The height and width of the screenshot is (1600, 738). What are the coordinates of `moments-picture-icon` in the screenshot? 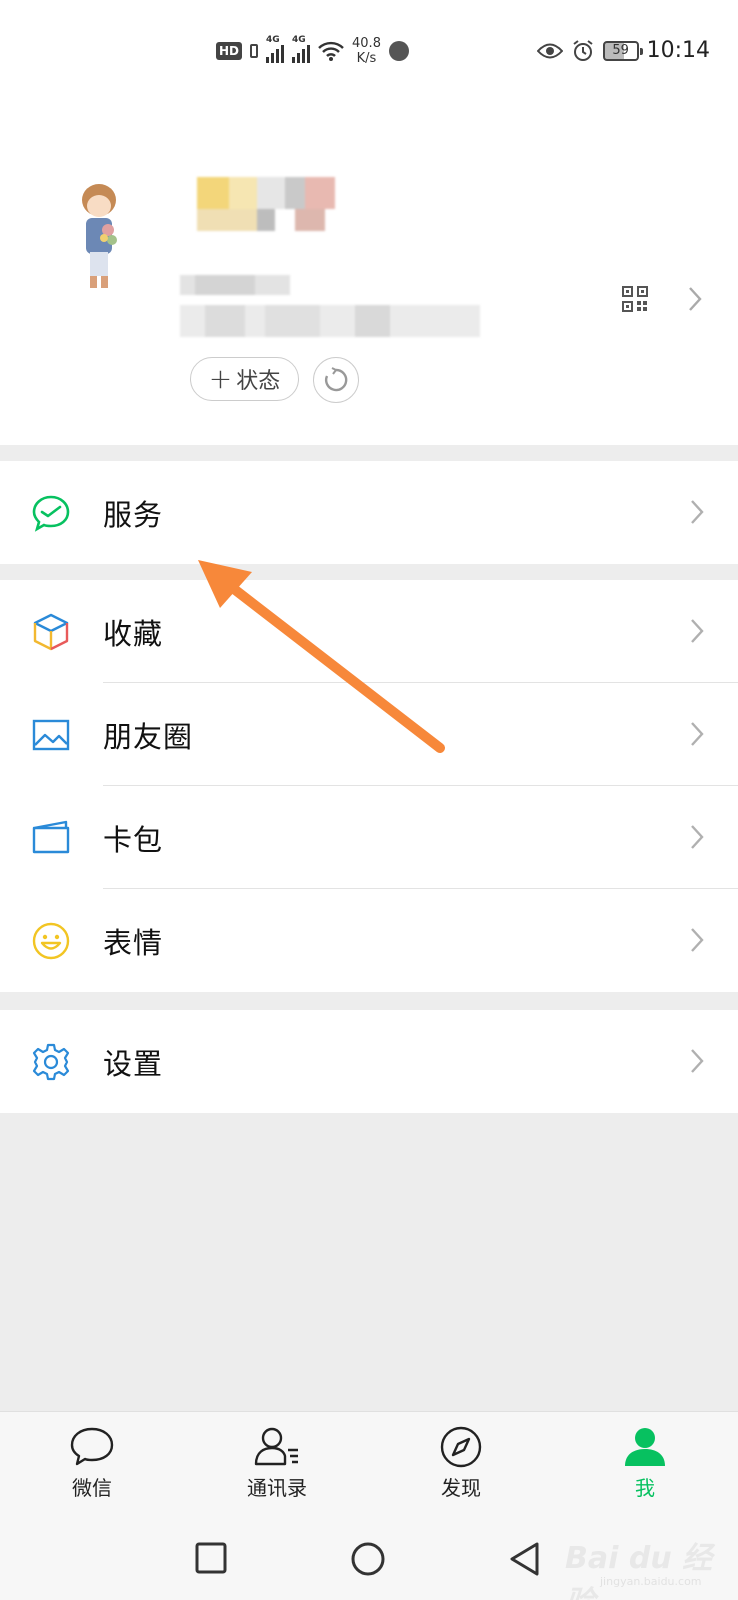 It's located at (51, 735).